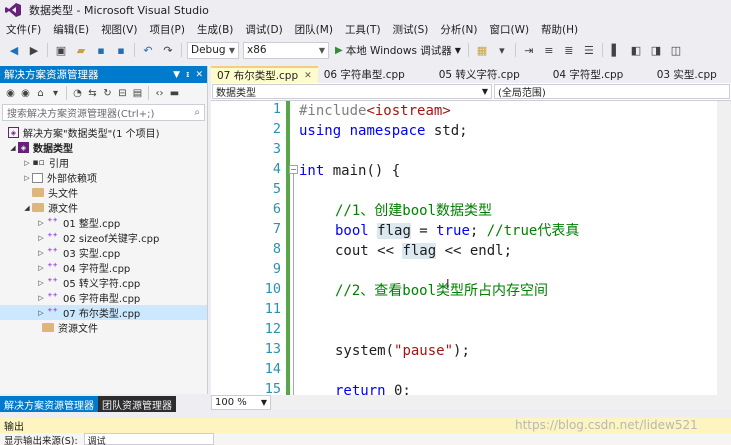 This screenshot has width=731, height=445. What do you see at coordinates (77, 93) in the screenshot?
I see `pending-changes-filter-icon: ◔` at bounding box center [77, 93].